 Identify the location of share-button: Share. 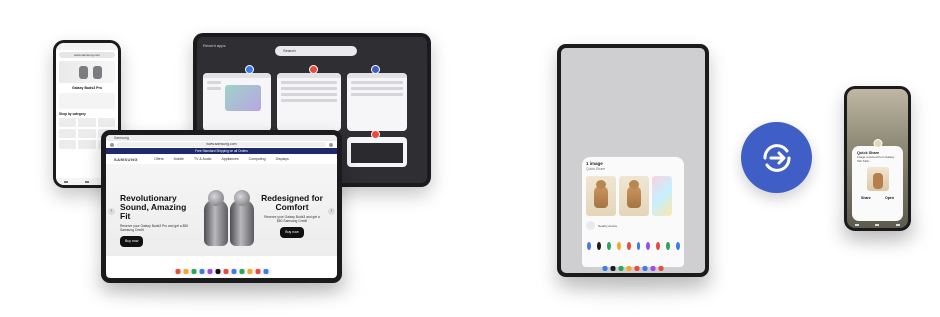
(866, 198).